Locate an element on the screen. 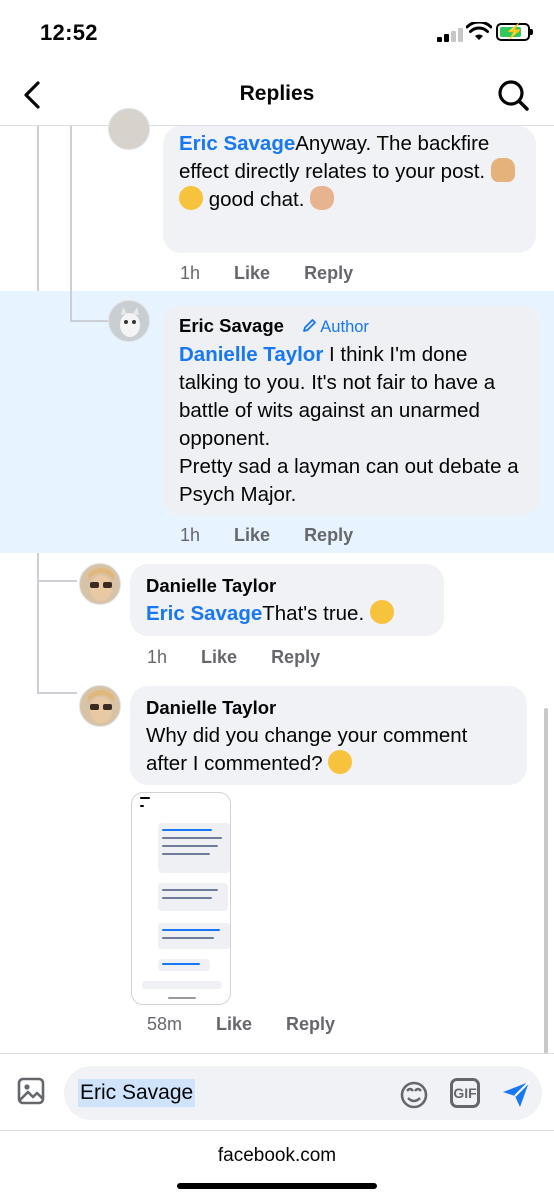 The image size is (554, 1199). battery-icon: ⚡ is located at coordinates (513, 32).